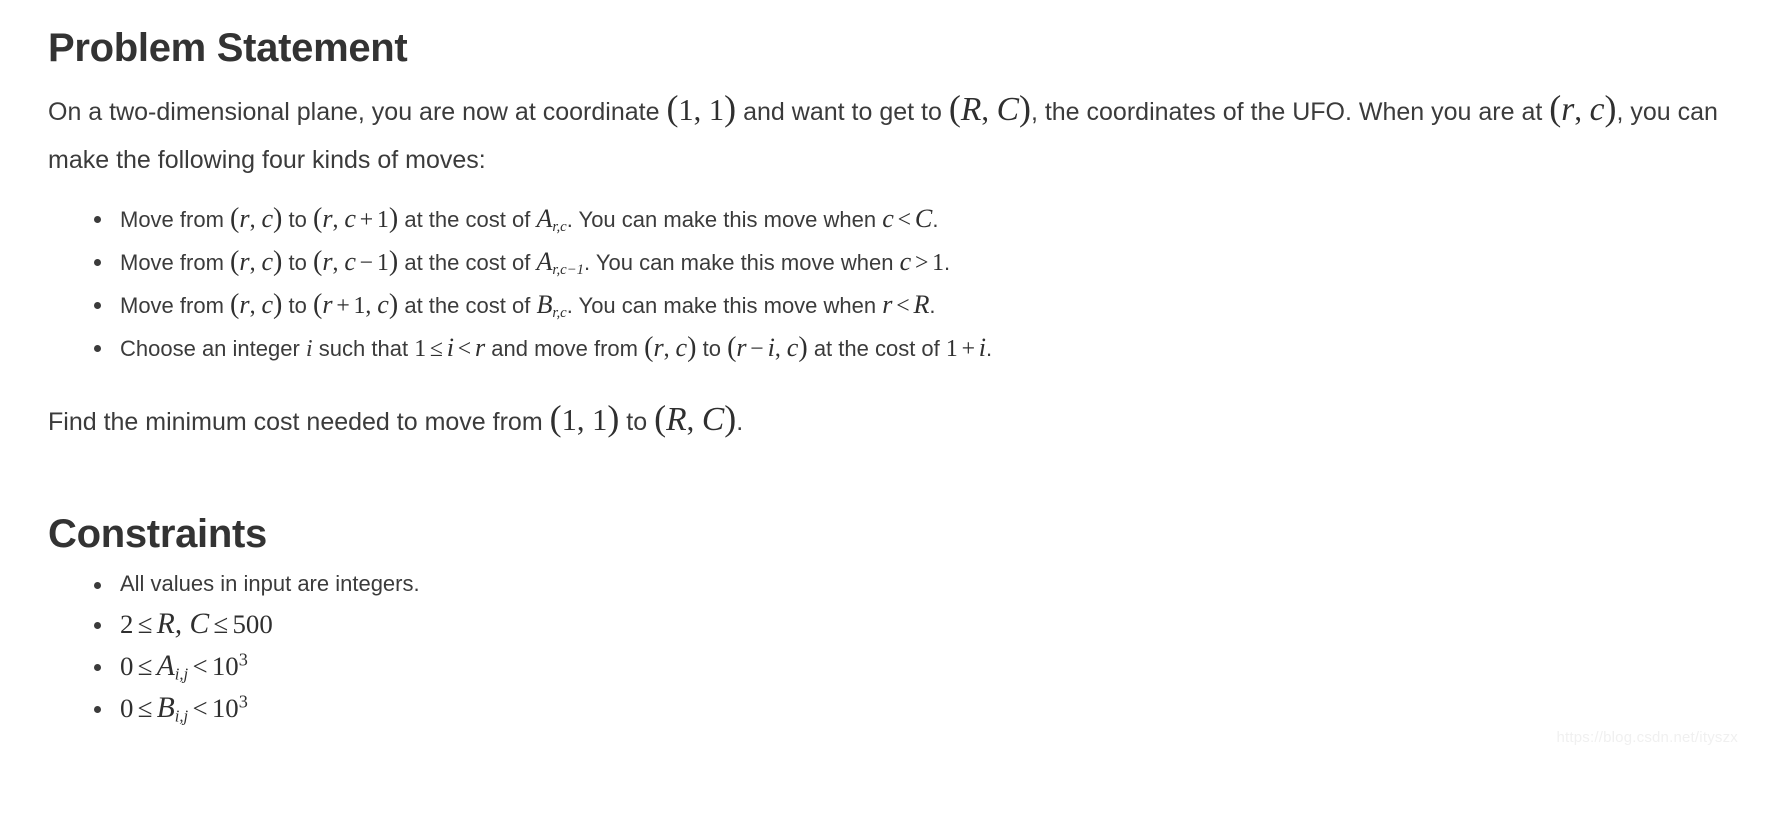 This screenshot has width=1766, height=834. Describe the element at coordinates (256, 218) in the screenshot. I see `move1-math-from: (r, c)` at that location.